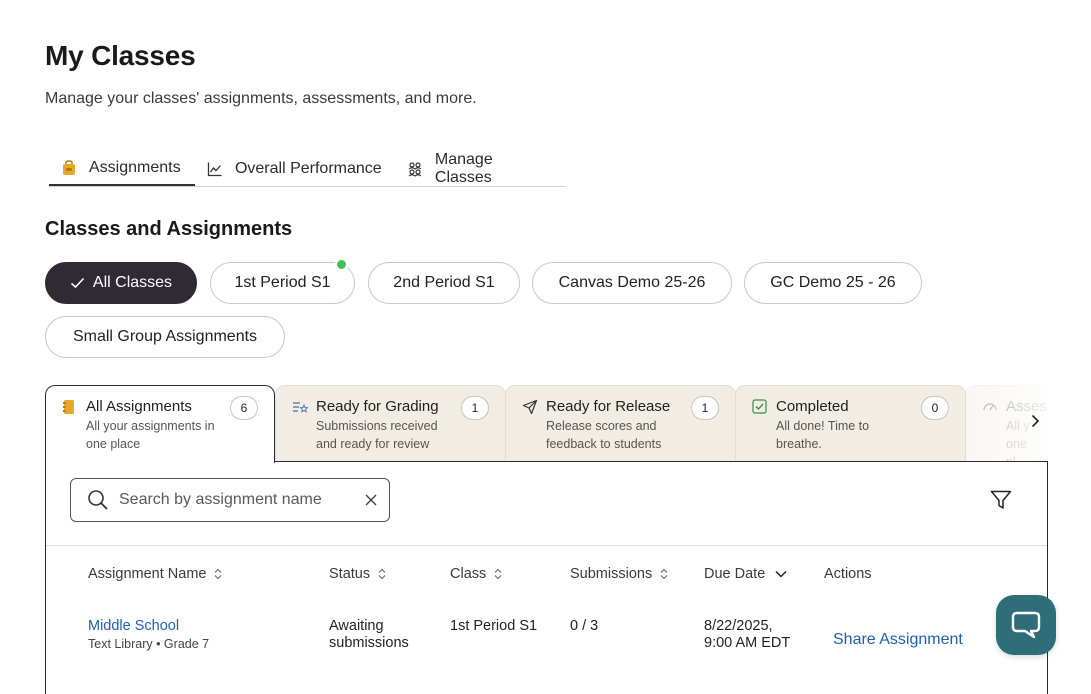 The height and width of the screenshot is (694, 1091). Describe the element at coordinates (799, 444) in the screenshot. I see `tab-description-line2: breathe.` at that location.